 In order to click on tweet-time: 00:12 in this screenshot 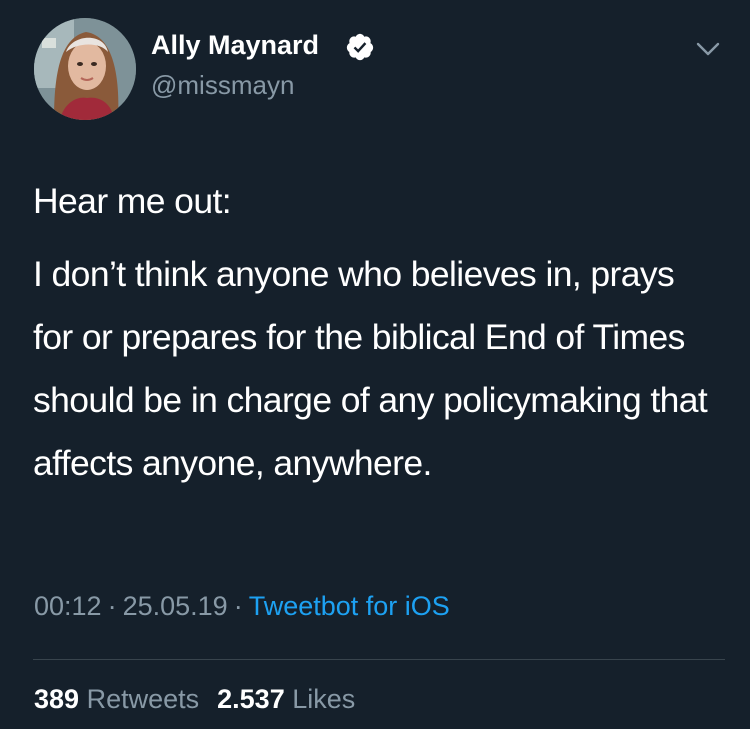, I will do `click(68, 606)`.